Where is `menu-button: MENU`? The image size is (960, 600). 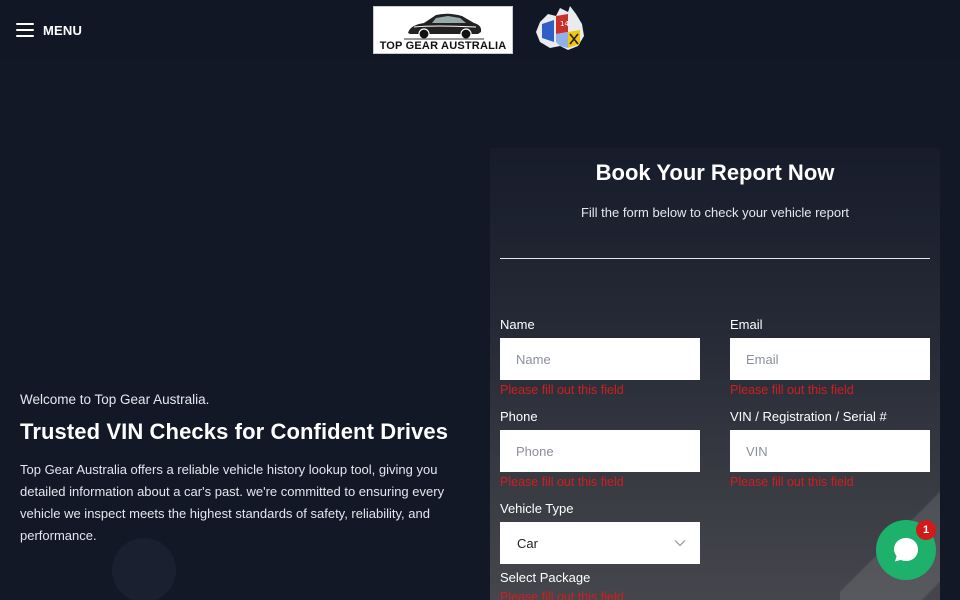 menu-button: MENU is located at coordinates (49, 30).